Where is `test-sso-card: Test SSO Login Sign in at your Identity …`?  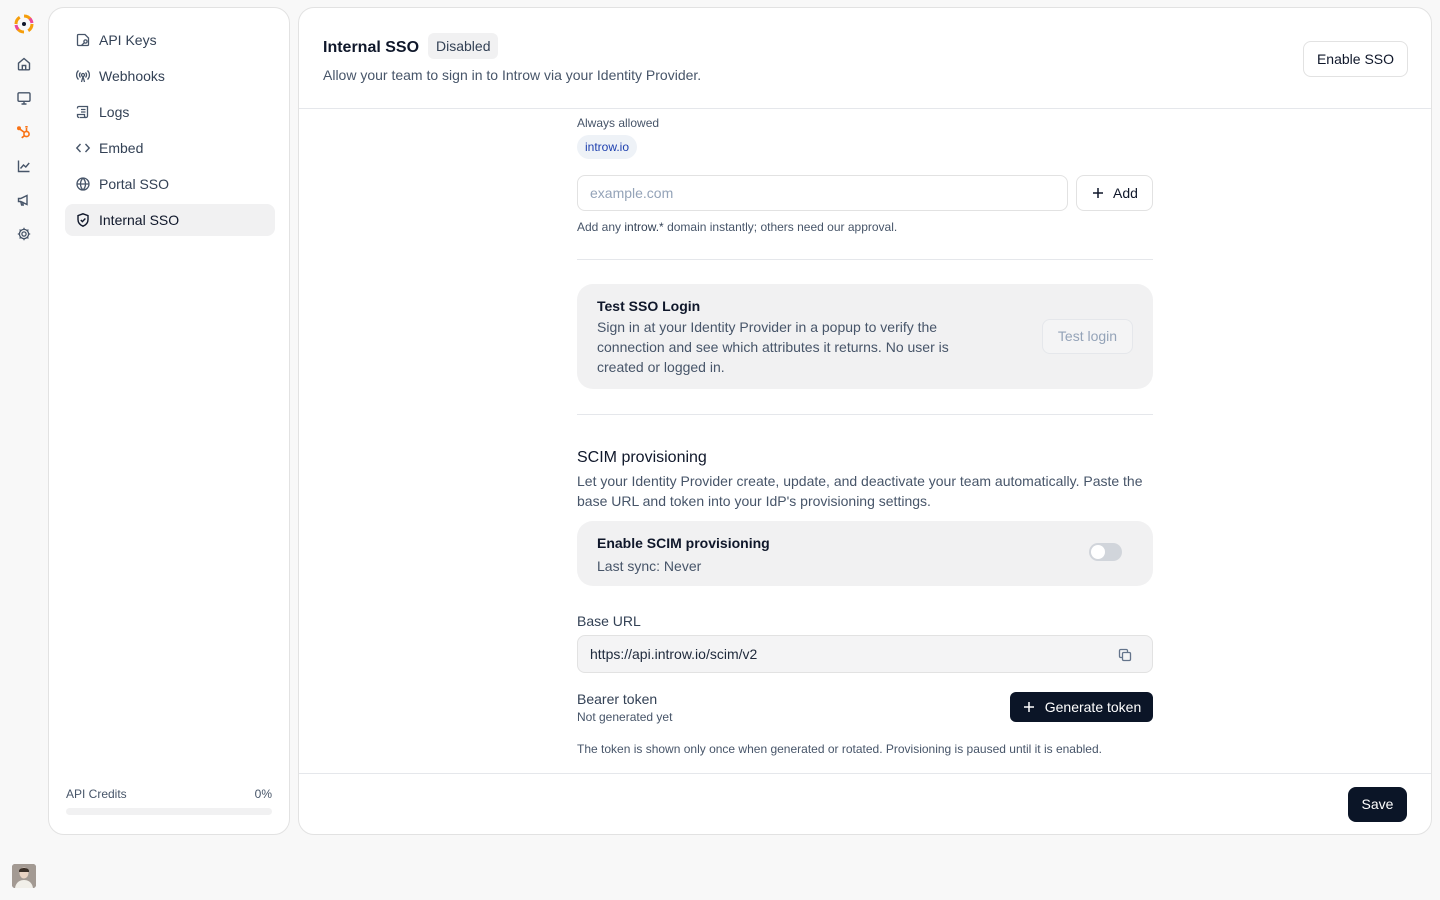
test-sso-card: Test SSO Login Sign in at your Identity … is located at coordinates (865, 336).